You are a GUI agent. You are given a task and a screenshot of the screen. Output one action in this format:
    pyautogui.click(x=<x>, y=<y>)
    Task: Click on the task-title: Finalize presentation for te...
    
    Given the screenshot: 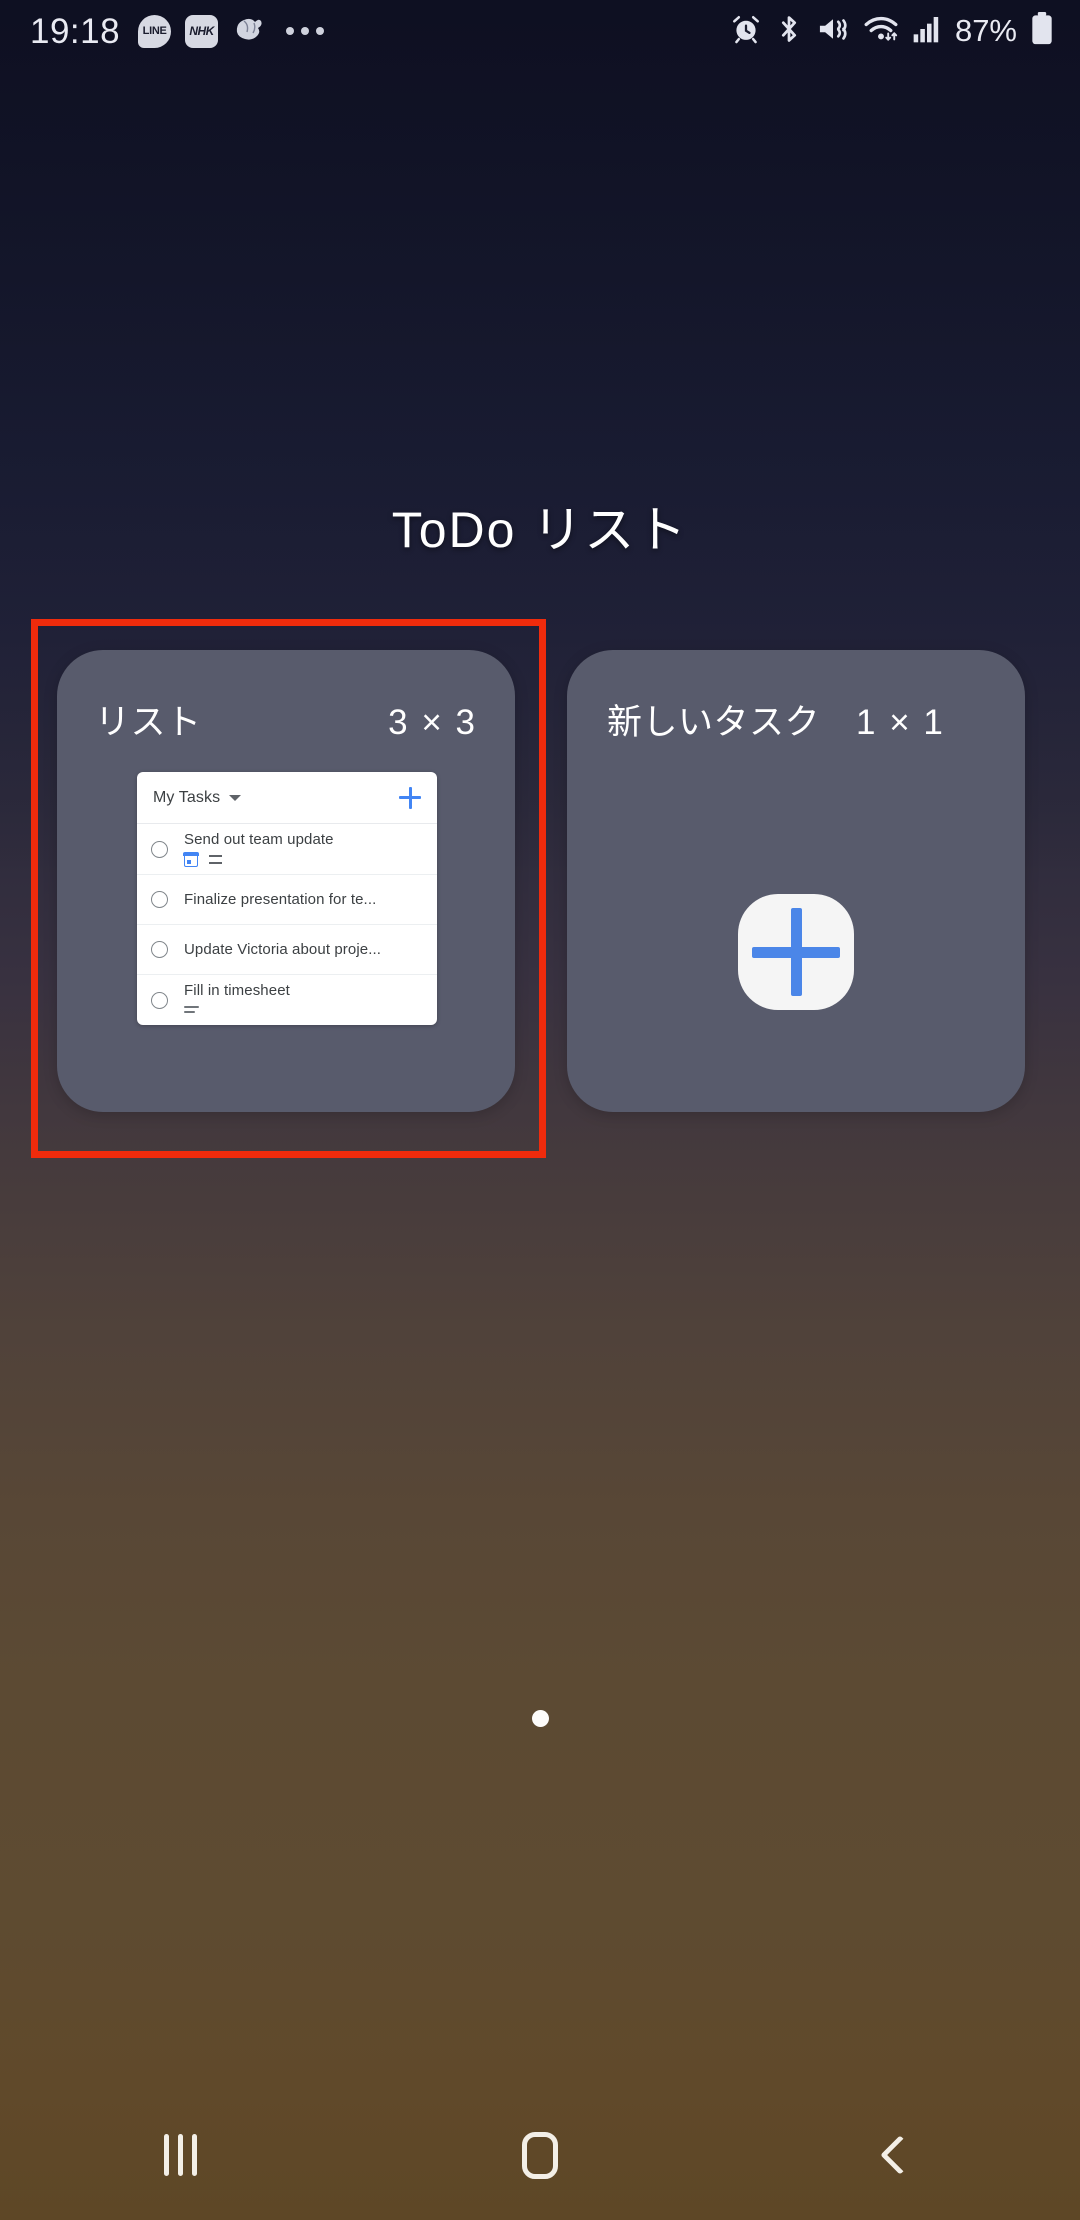 What is the action you would take?
    pyautogui.click(x=280, y=899)
    